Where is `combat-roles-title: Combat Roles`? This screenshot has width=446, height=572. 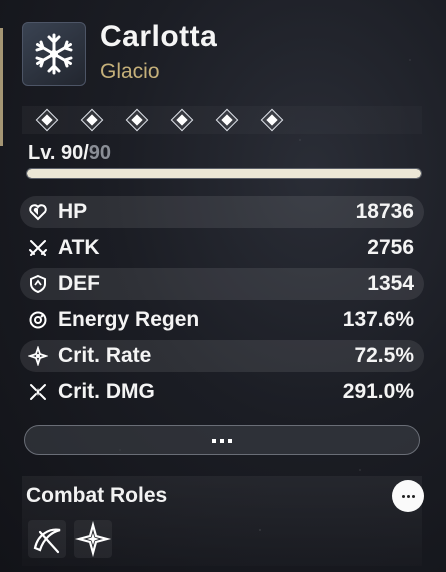 combat-roles-title: Combat Roles is located at coordinates (97, 495).